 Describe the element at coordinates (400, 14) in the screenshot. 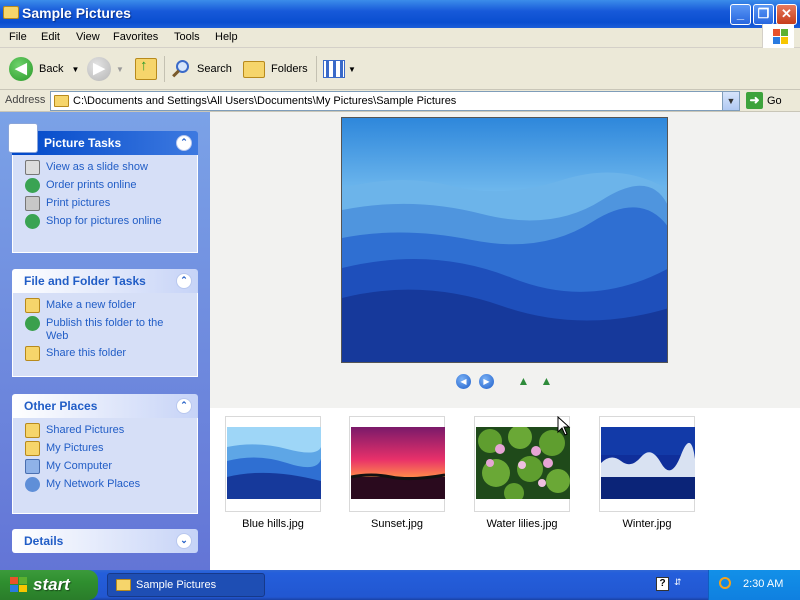

I see `title-bar: Sample Pictures _ ❐ ✕` at that location.